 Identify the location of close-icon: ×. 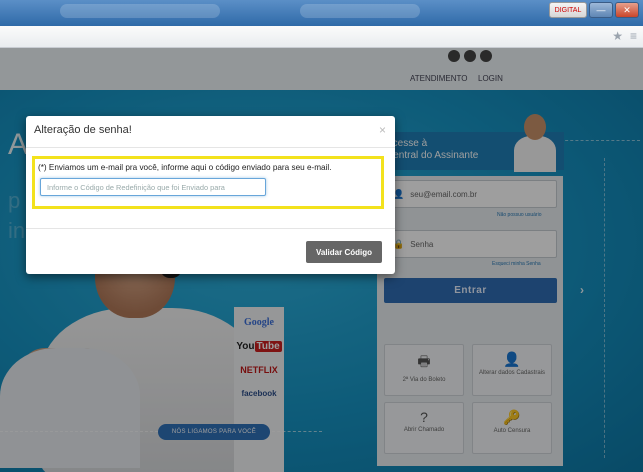
(382, 130).